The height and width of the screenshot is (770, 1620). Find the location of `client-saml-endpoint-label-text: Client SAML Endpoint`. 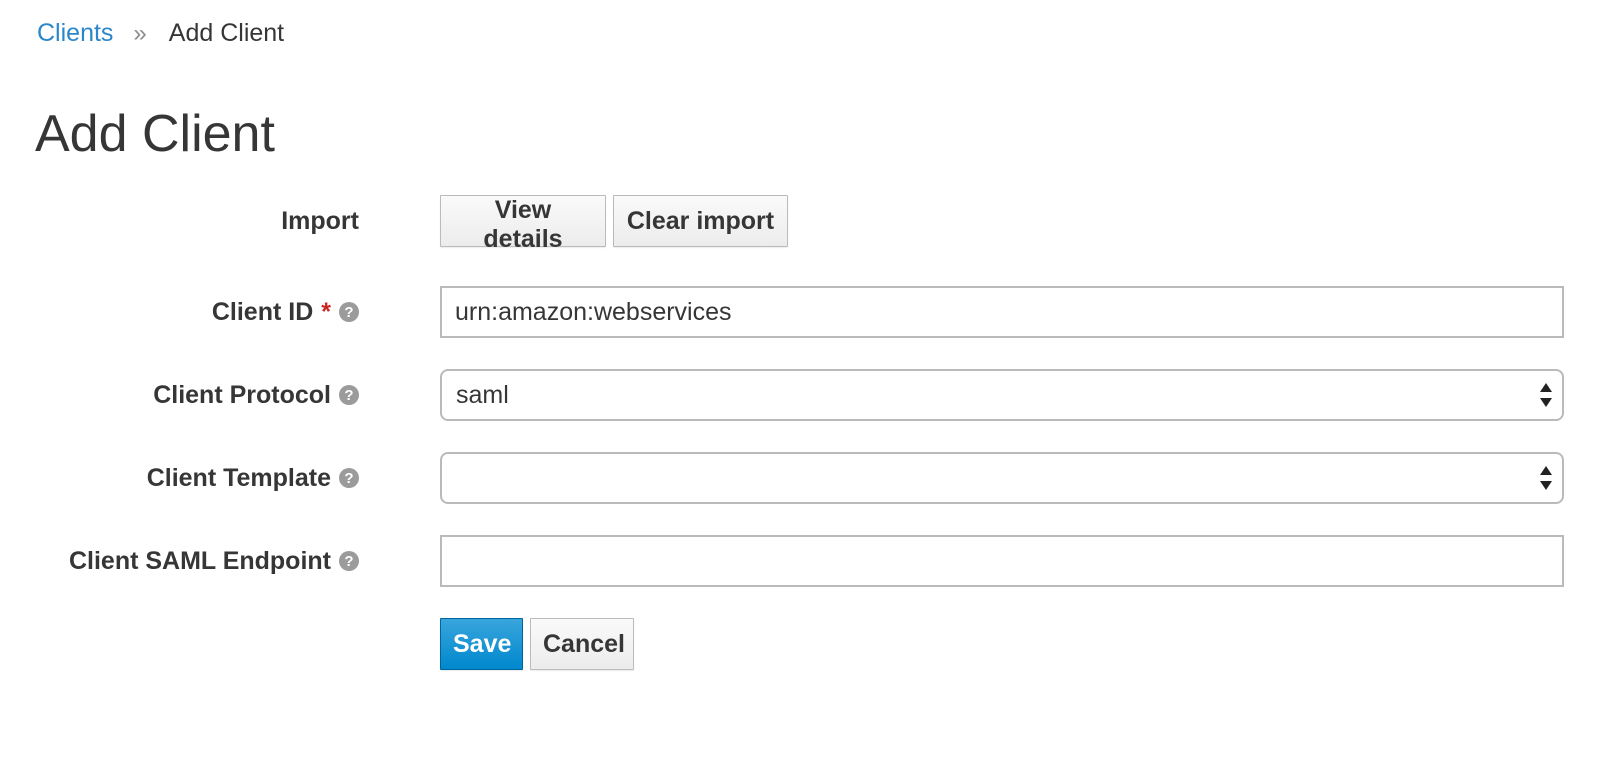

client-saml-endpoint-label-text: Client SAML Endpoint is located at coordinates (199, 560).